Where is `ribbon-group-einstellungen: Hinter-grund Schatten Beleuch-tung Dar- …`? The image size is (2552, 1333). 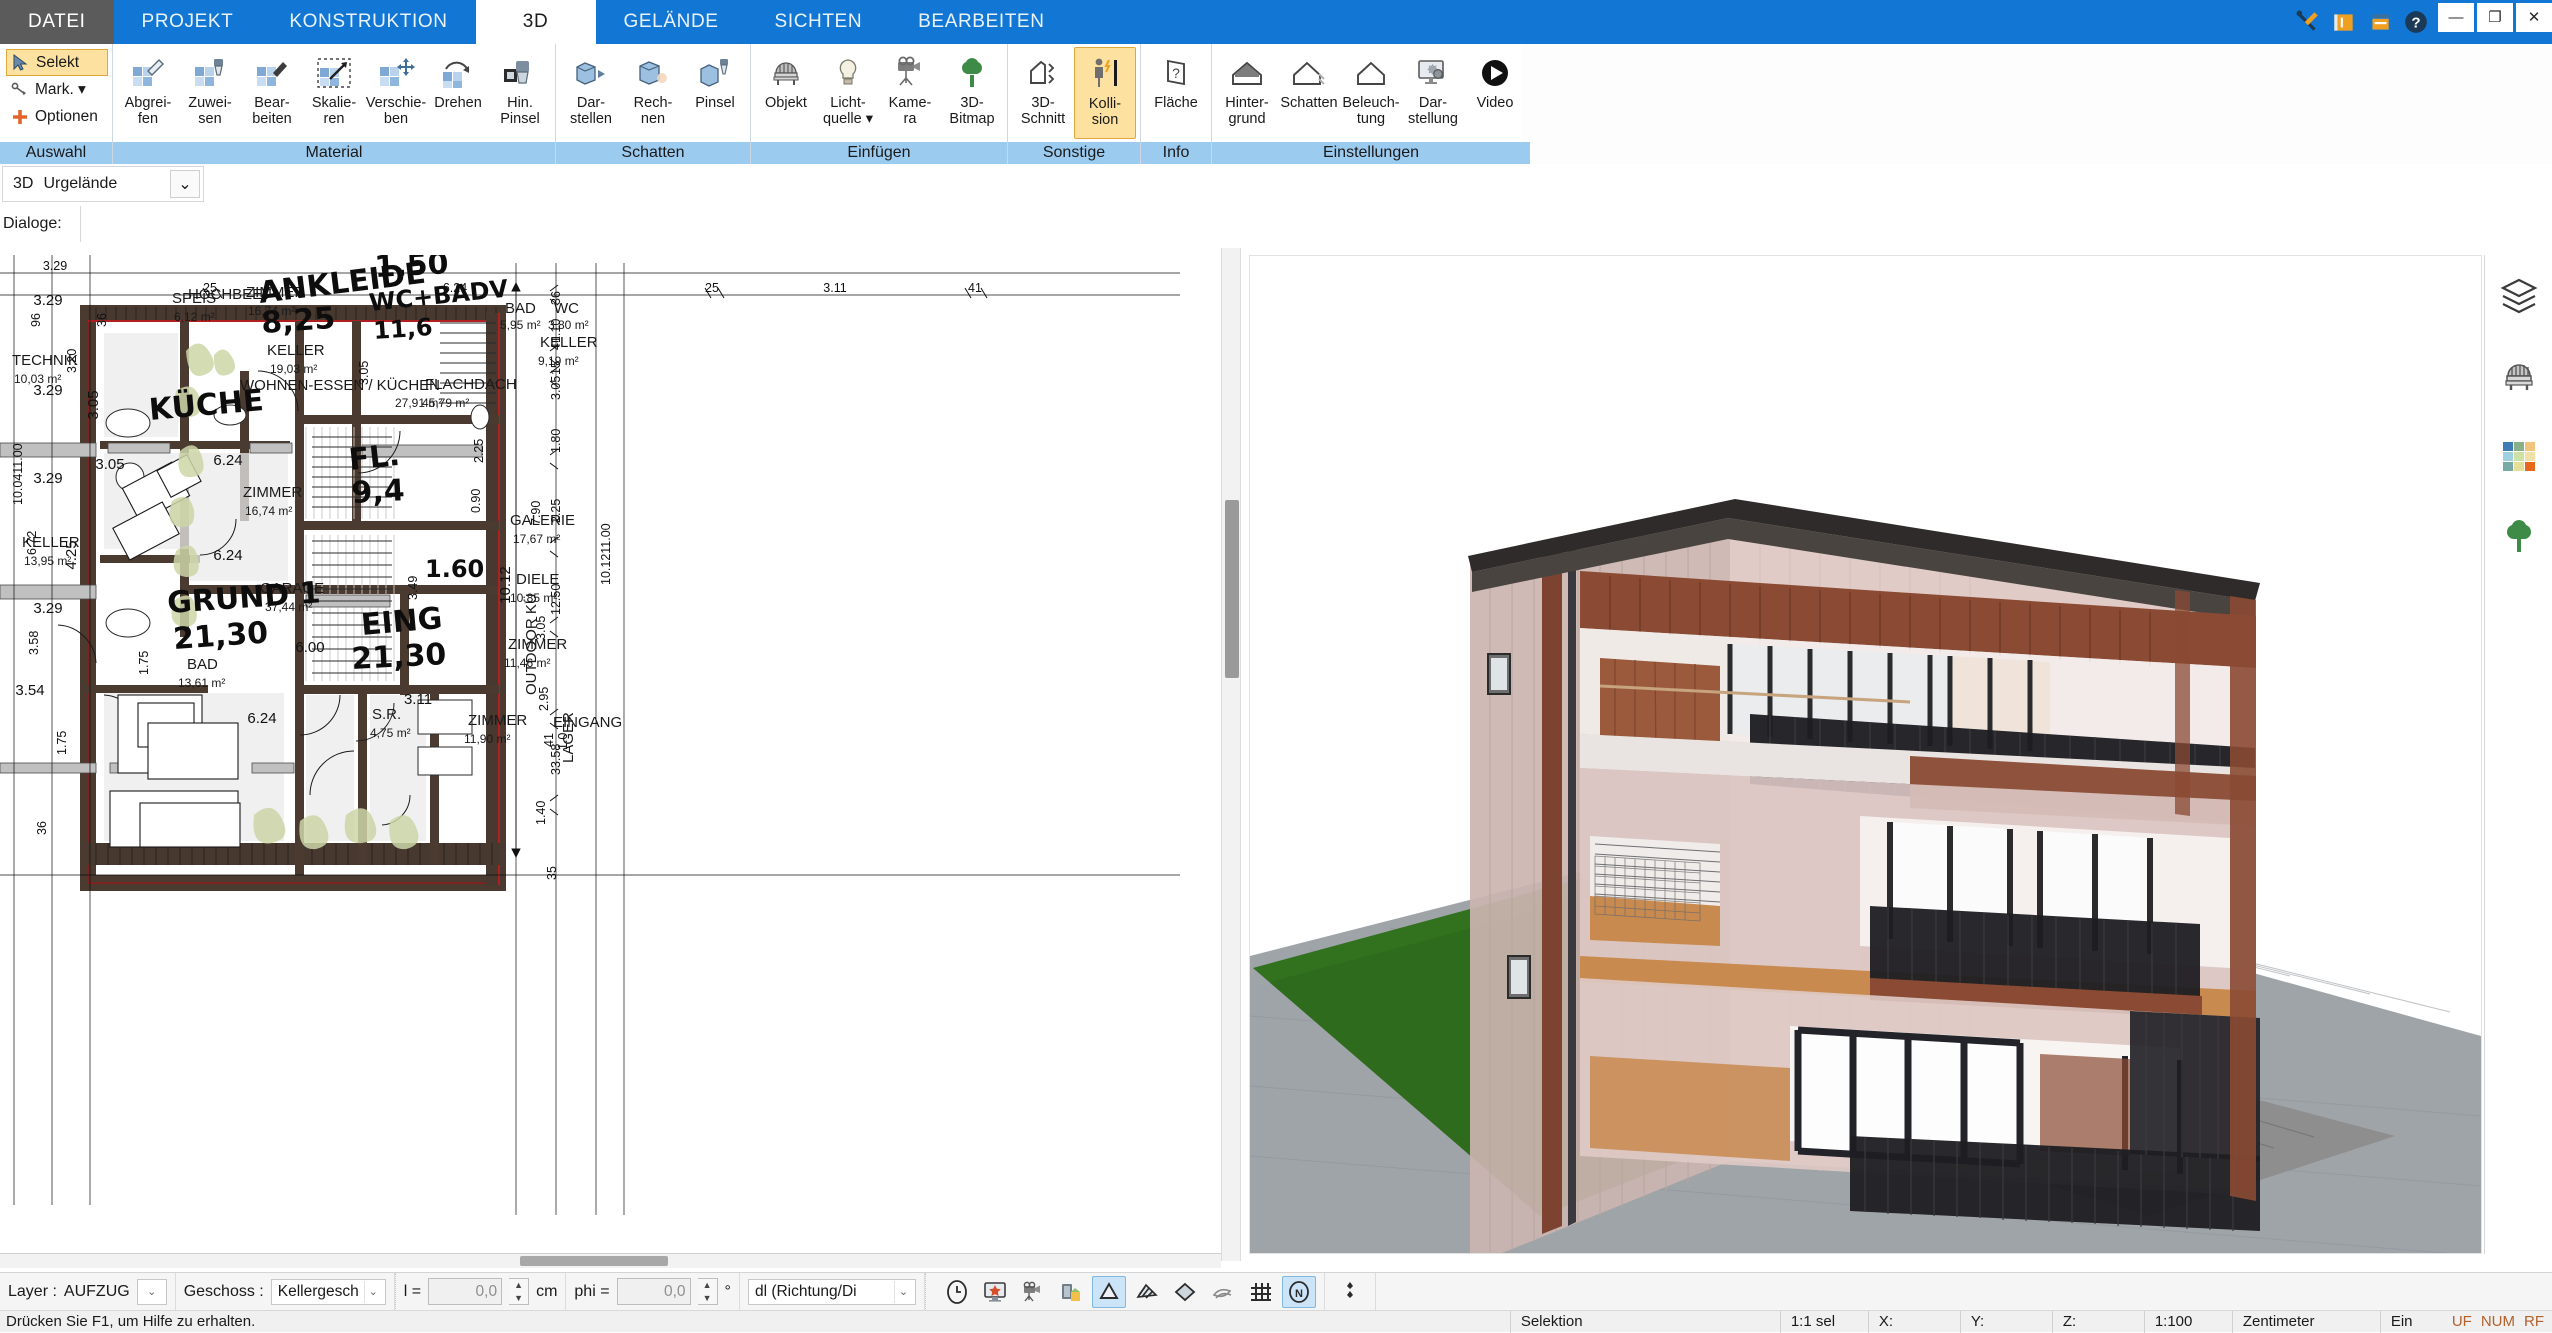 ribbon-group-einstellungen: Hinter-grund Schatten Beleuch-tung Dar- … is located at coordinates (1371, 104).